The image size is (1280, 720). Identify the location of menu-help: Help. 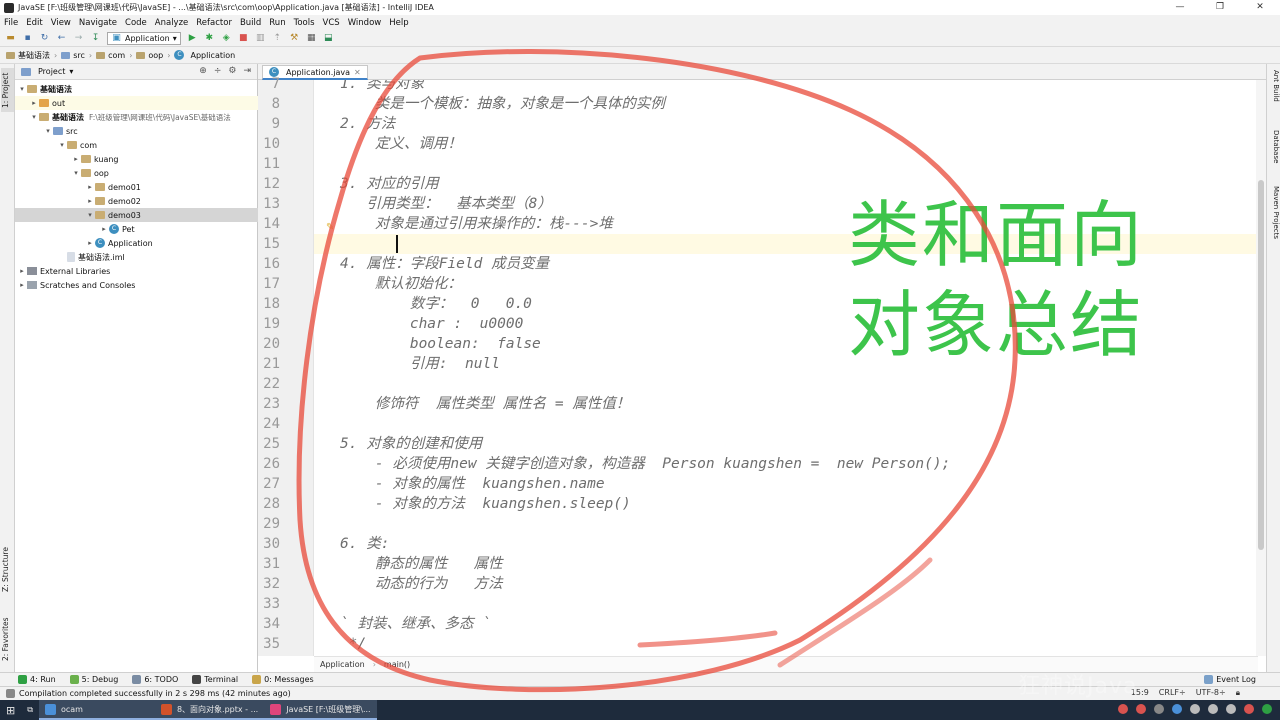
(398, 23).